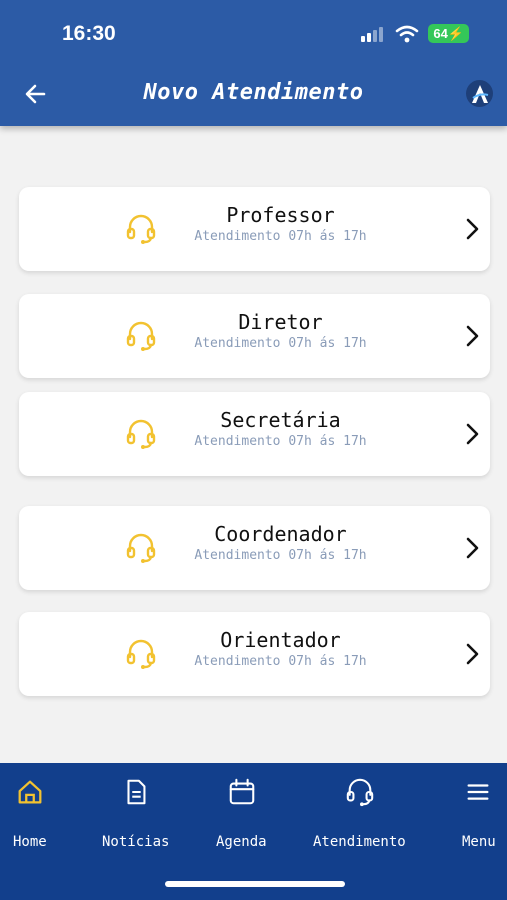  Describe the element at coordinates (255, 884) in the screenshot. I see `home-indicator` at that location.